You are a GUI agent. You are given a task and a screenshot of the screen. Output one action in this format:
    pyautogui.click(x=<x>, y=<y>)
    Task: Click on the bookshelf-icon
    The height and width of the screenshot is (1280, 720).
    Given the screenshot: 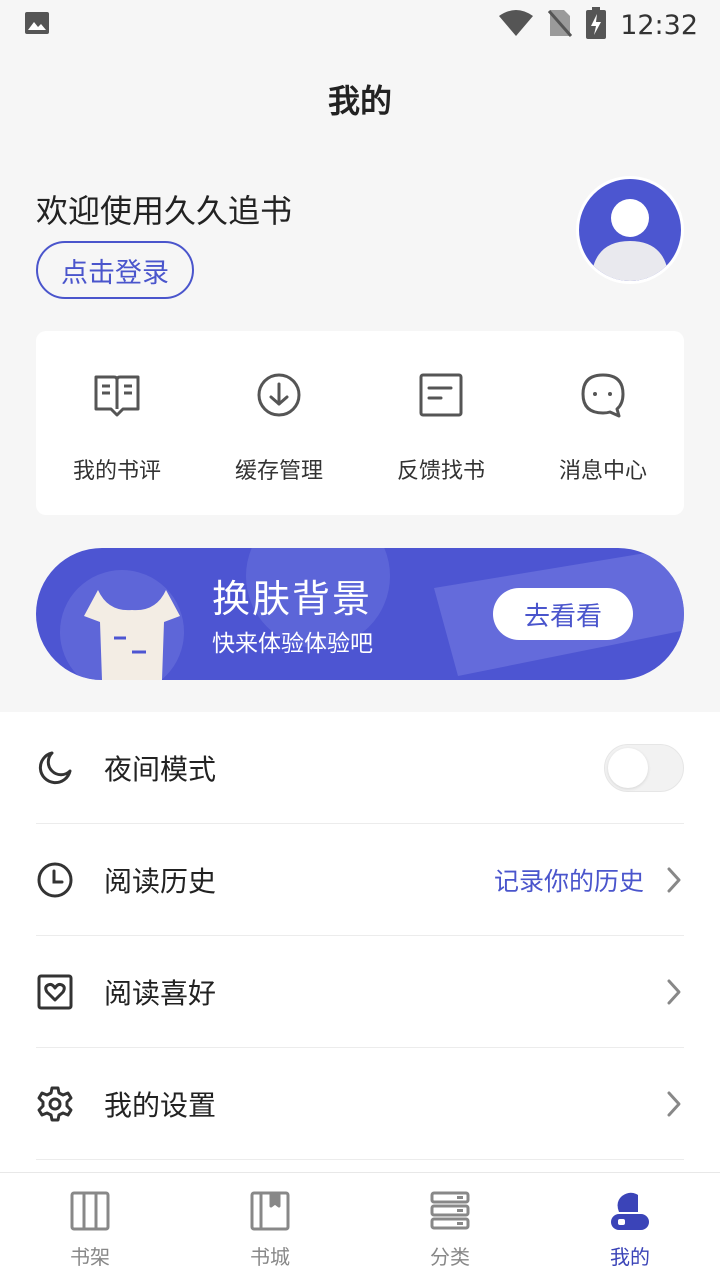 What is the action you would take?
    pyautogui.click(x=90, y=1211)
    